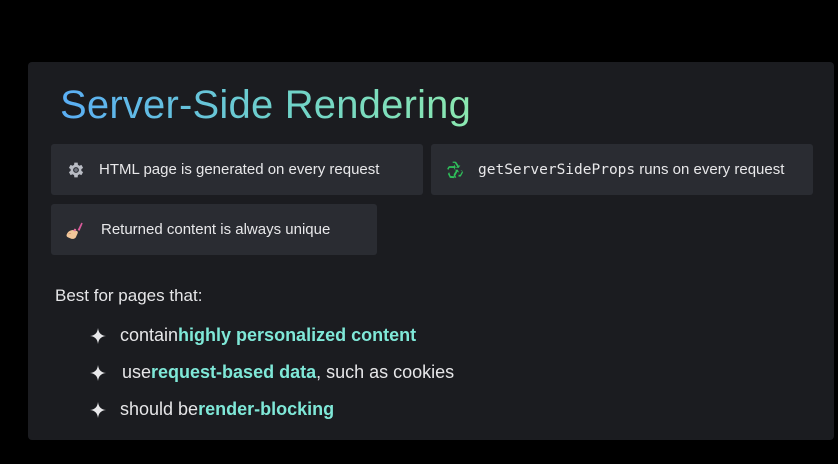 The image size is (838, 464). I want to click on list-item: should be render-blocking, so click(212, 409).